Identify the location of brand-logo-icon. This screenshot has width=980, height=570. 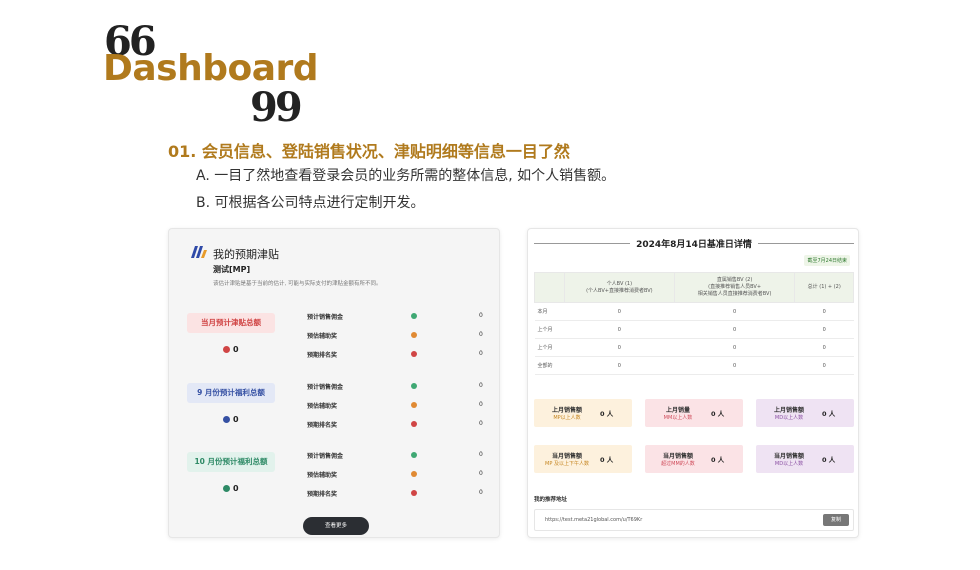
(199, 252).